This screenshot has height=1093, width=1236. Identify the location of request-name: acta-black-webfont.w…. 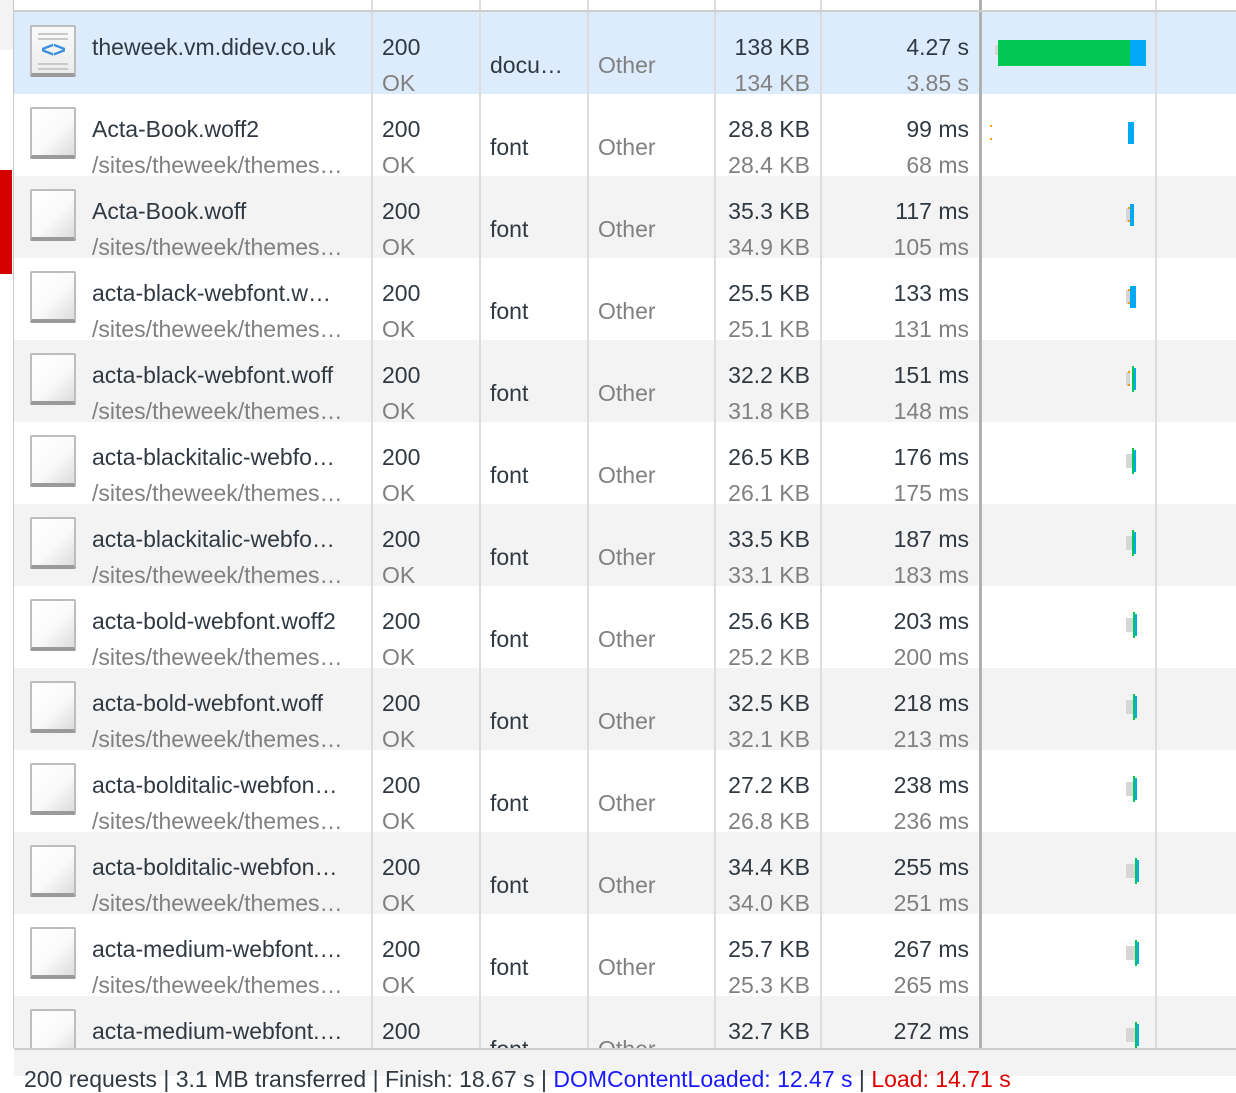
(227, 293).